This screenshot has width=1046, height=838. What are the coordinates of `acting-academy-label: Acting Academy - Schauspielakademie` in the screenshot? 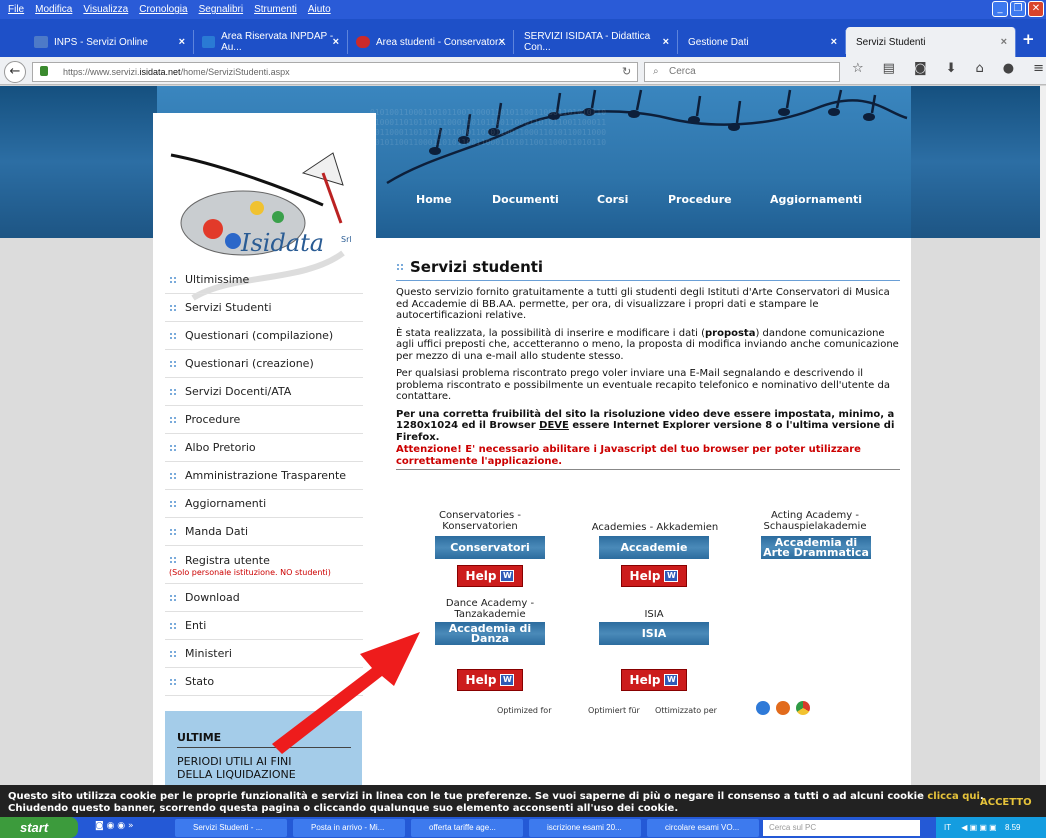 It's located at (815, 521).